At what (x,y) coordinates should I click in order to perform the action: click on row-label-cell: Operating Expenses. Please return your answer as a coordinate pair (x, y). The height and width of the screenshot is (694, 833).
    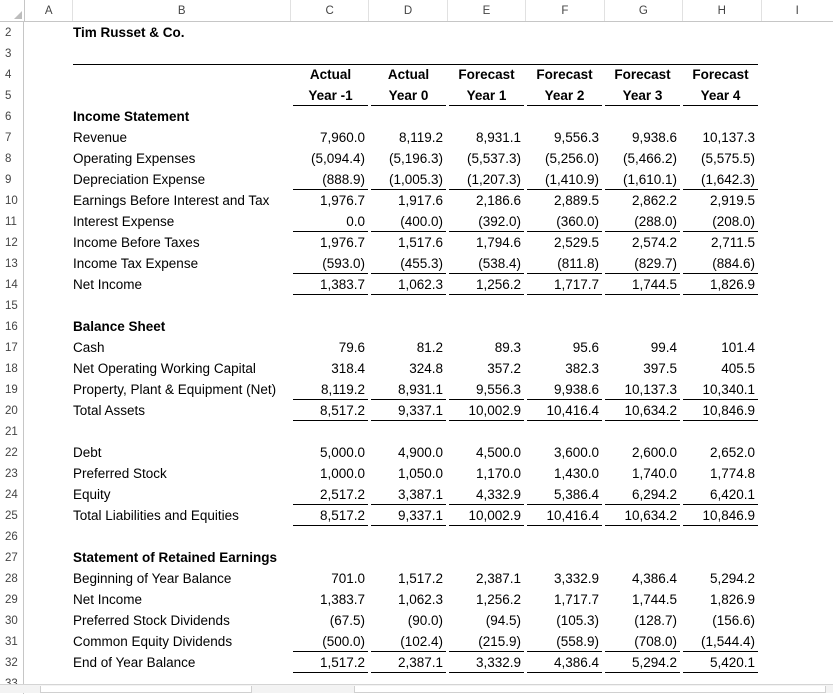
    Looking at the image, I should click on (183, 158).